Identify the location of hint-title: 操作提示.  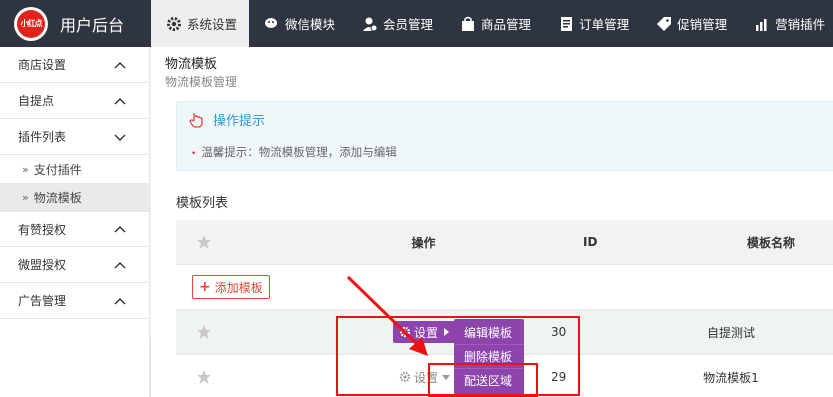
(239, 121).